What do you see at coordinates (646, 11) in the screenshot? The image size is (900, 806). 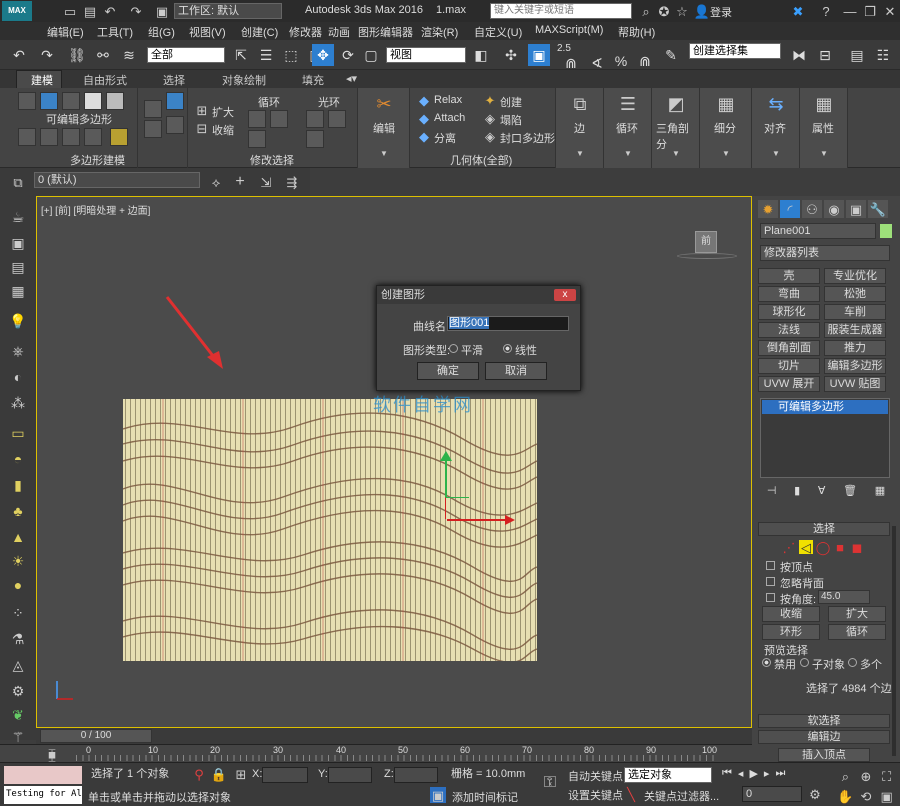 I see `binoculars-icon: ⌕` at bounding box center [646, 11].